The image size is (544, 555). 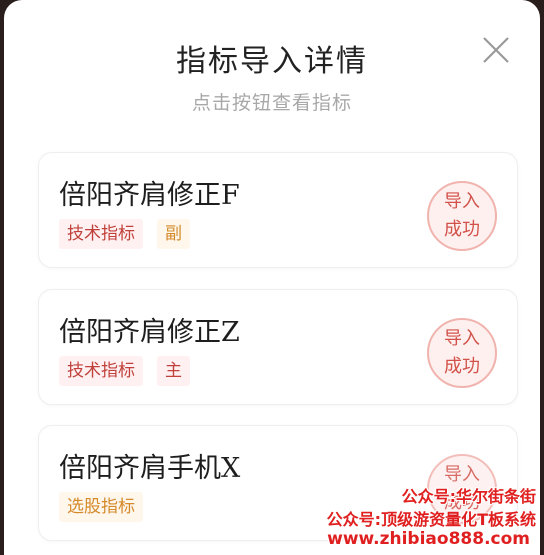 I want to click on close-icon, so click(x=496, y=50).